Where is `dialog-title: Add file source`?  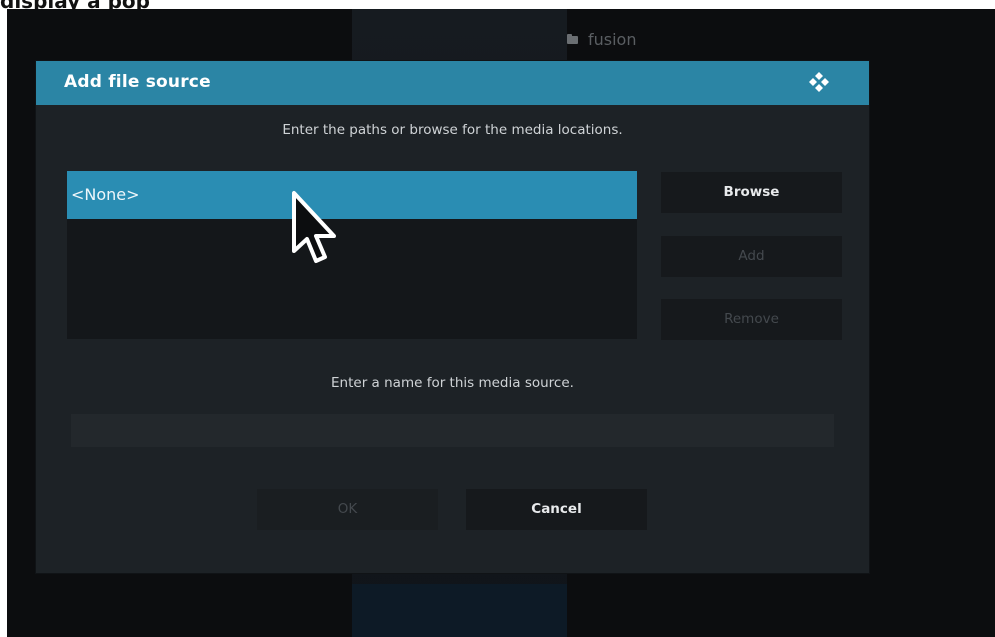 dialog-title: Add file source is located at coordinates (137, 82).